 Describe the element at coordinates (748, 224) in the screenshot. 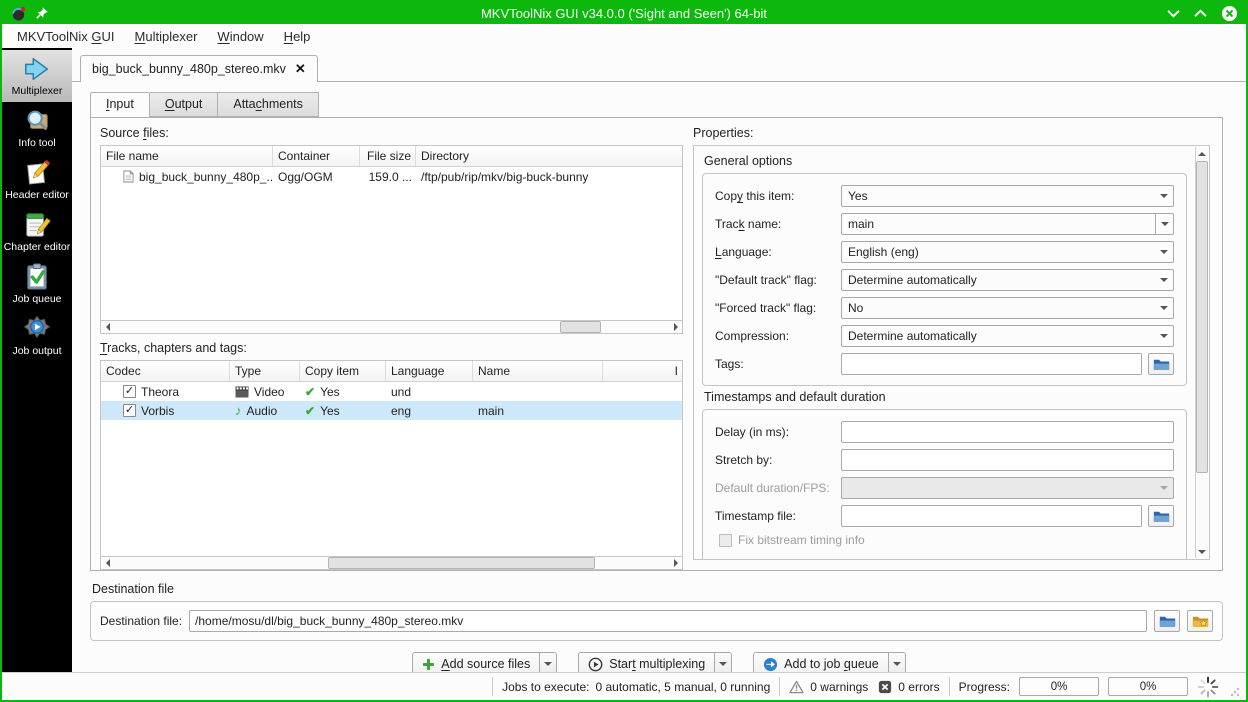

I see `track-name-label: Track name:` at that location.